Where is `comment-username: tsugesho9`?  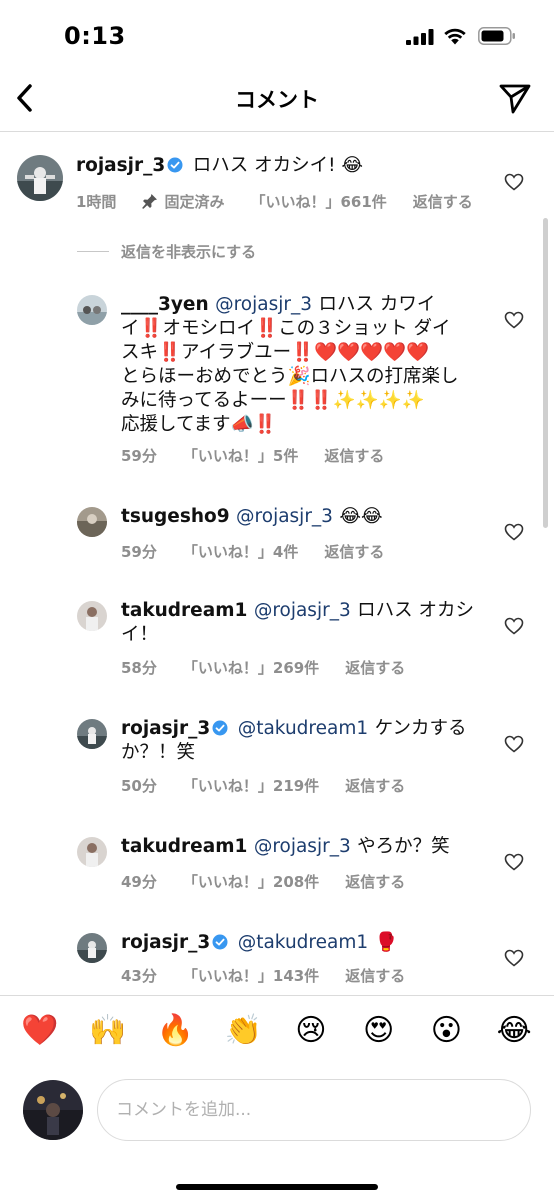
comment-username: tsugesho9 is located at coordinates (175, 516).